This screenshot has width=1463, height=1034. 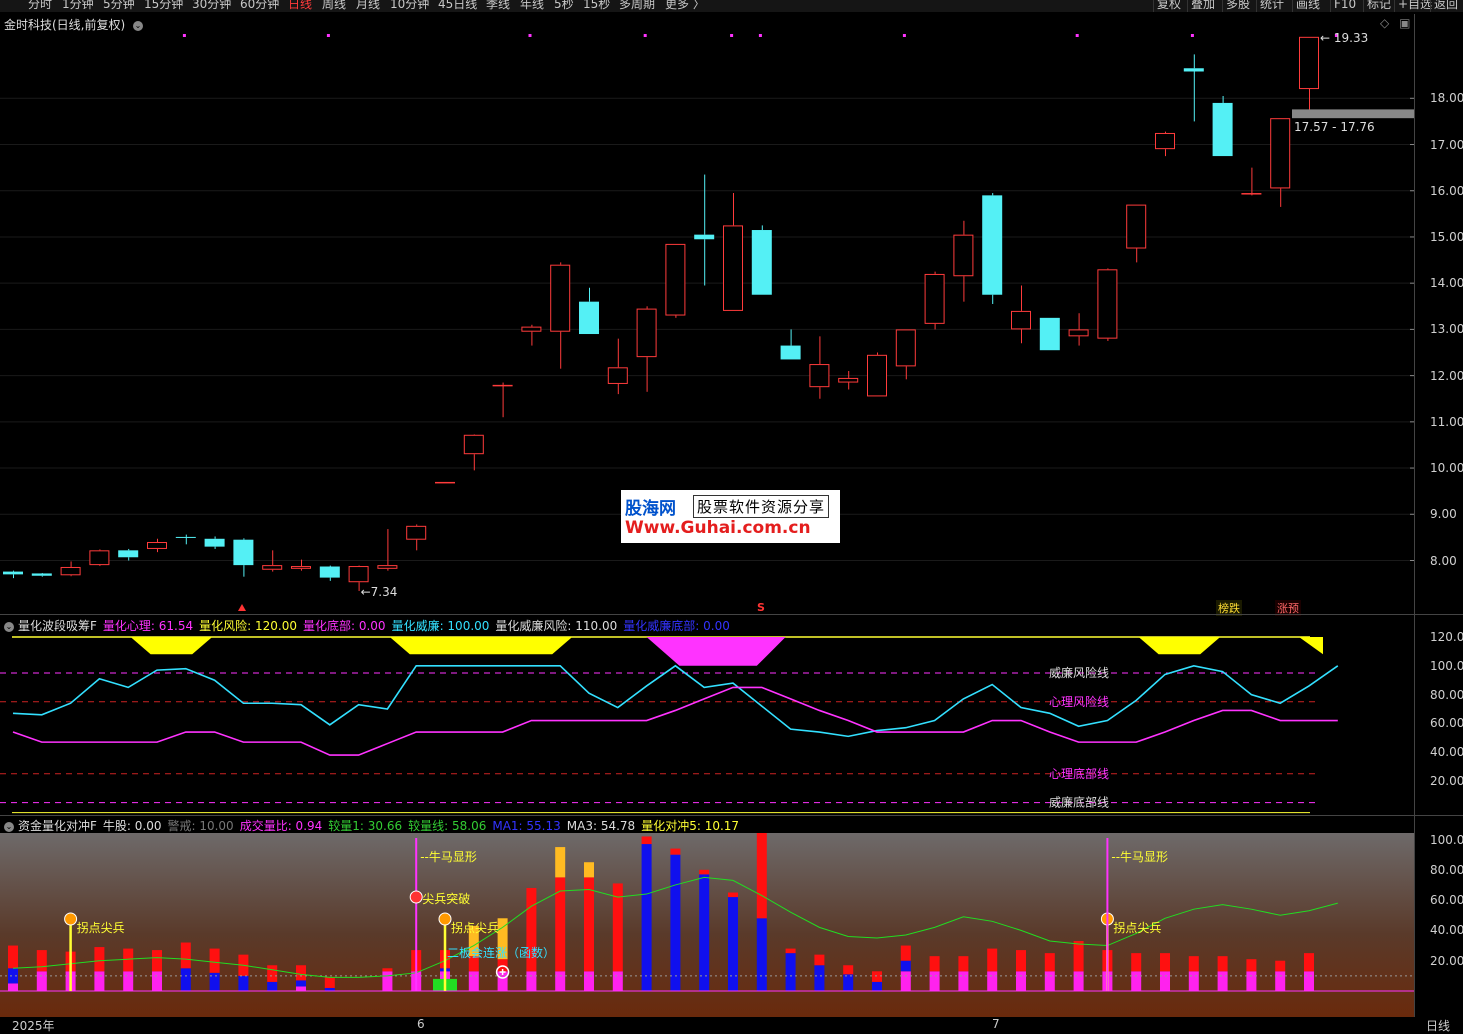 I want to click on toolbar-button-8: 返回, so click(x=1446, y=5).